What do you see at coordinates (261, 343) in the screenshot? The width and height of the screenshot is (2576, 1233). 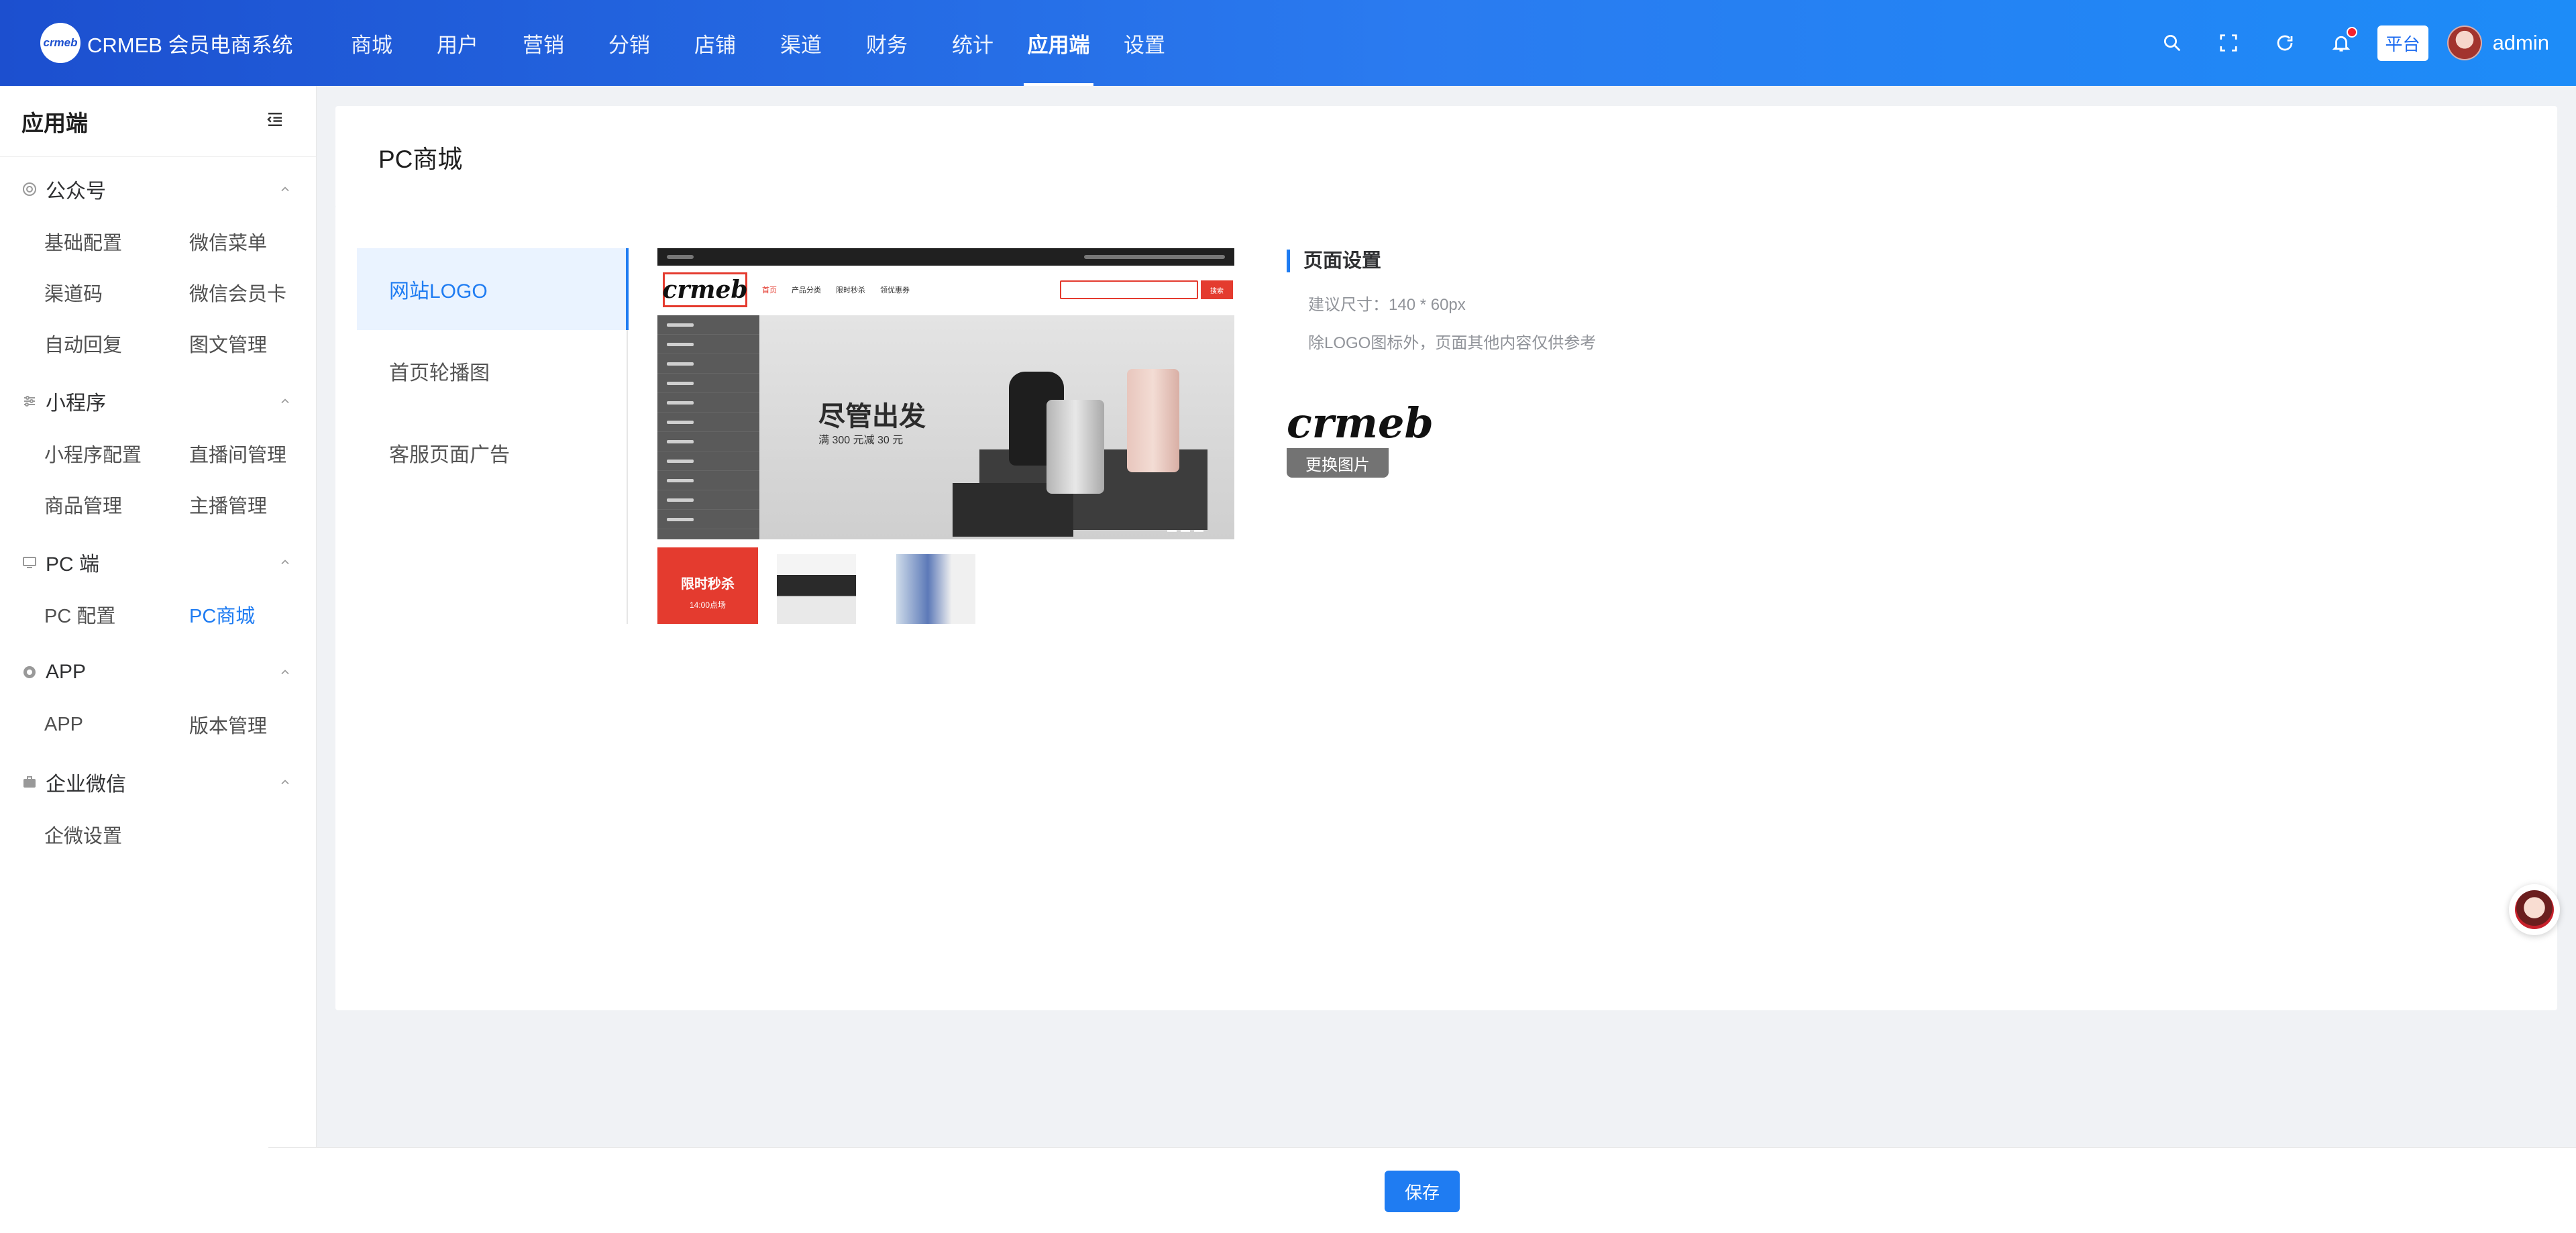 I see `sidebar-item: 图文管理` at bounding box center [261, 343].